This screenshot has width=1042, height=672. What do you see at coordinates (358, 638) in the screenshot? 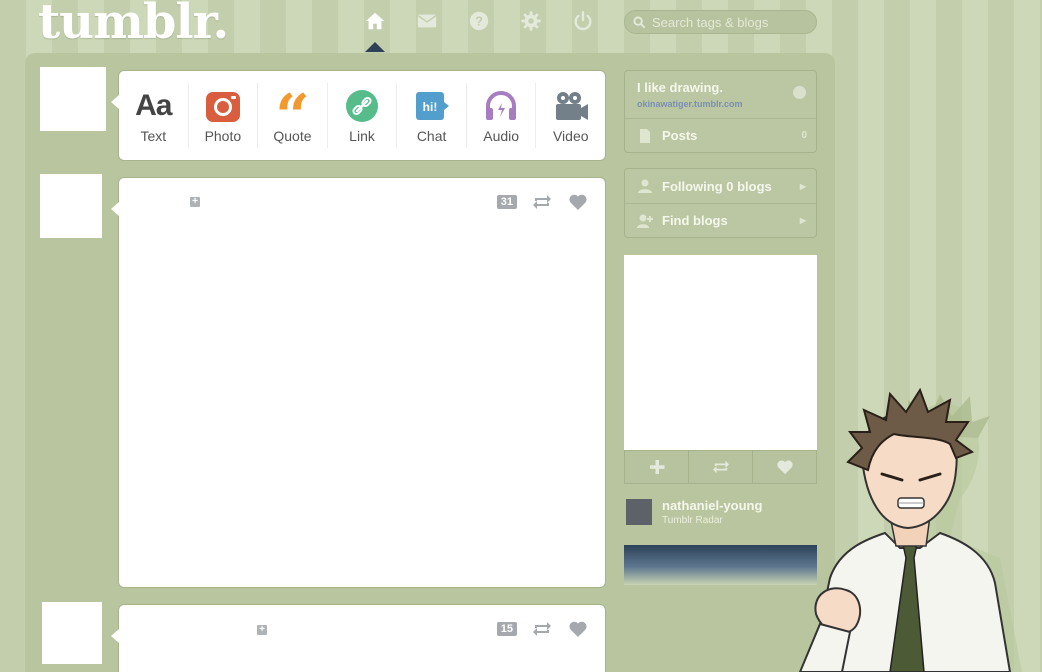
I see `post-card: + 15` at bounding box center [358, 638].